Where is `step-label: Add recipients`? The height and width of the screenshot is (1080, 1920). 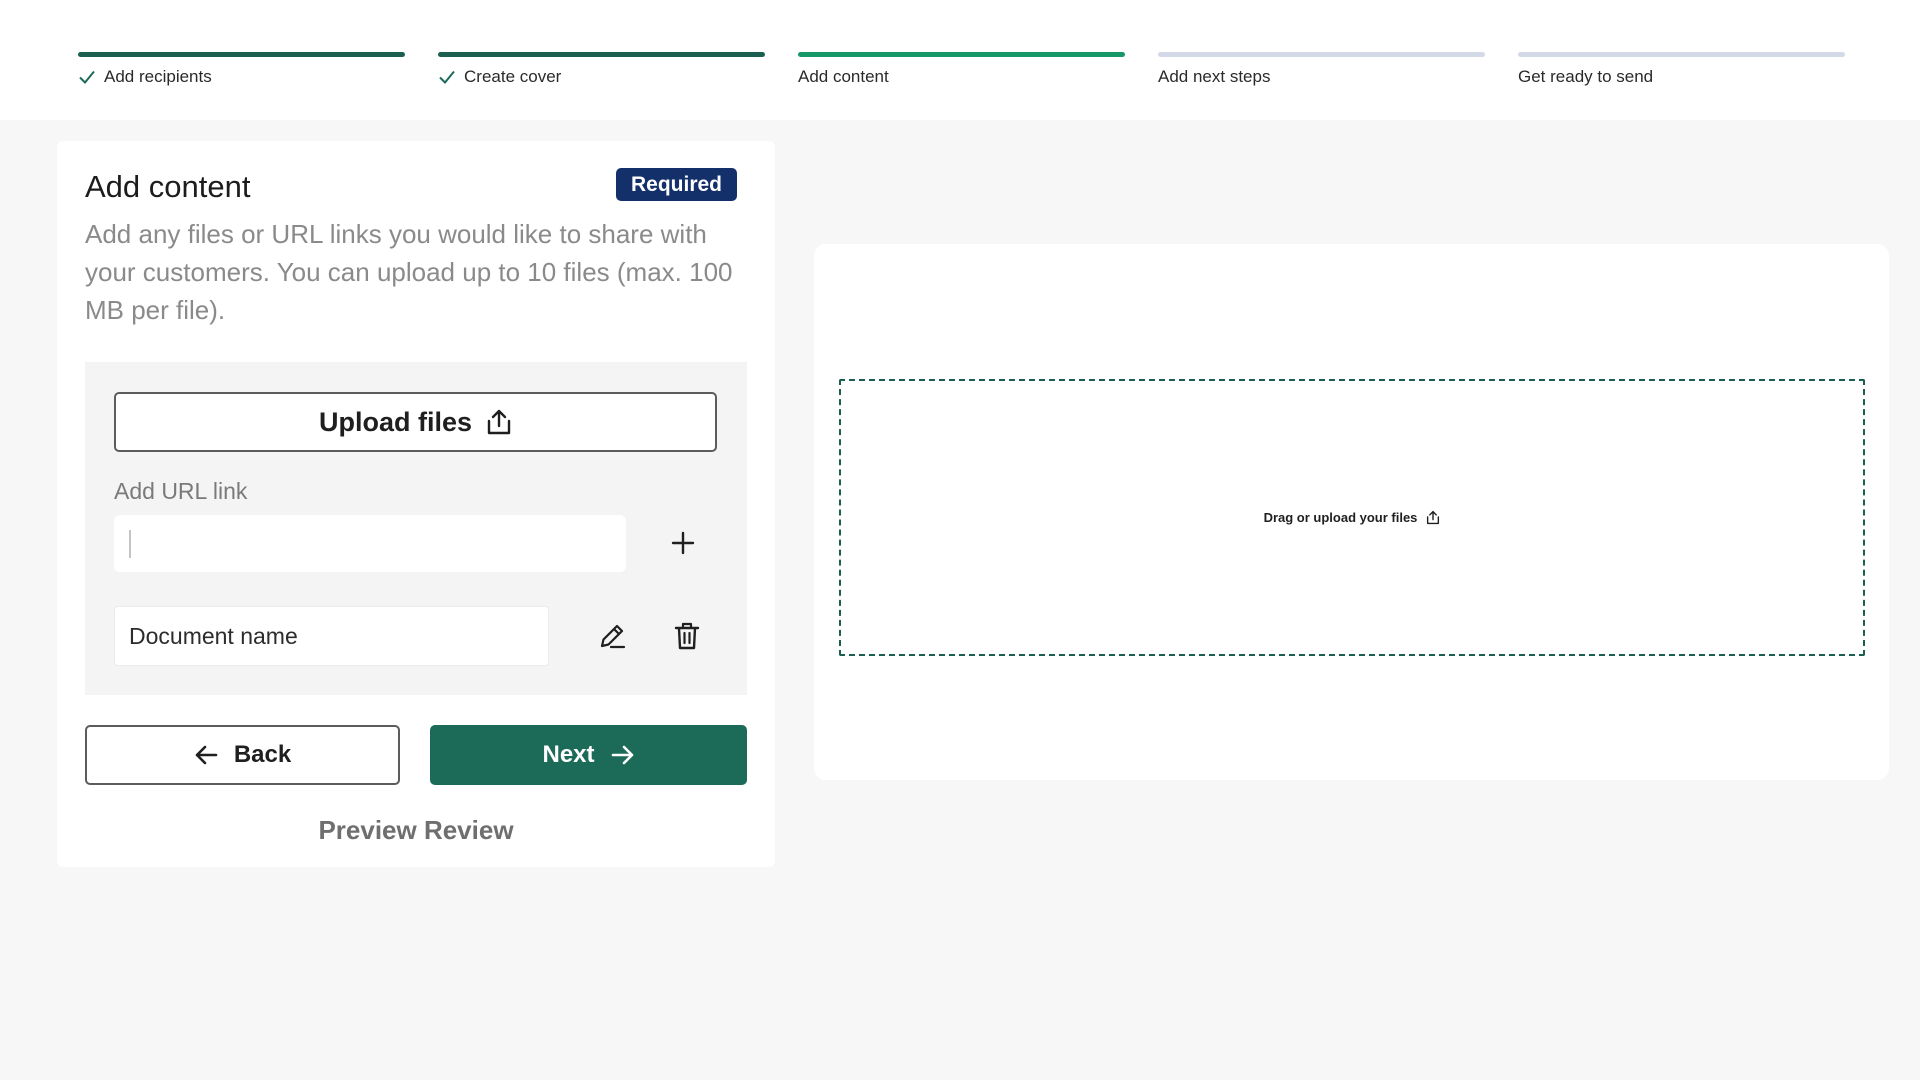
step-label: Add recipients is located at coordinates (158, 76).